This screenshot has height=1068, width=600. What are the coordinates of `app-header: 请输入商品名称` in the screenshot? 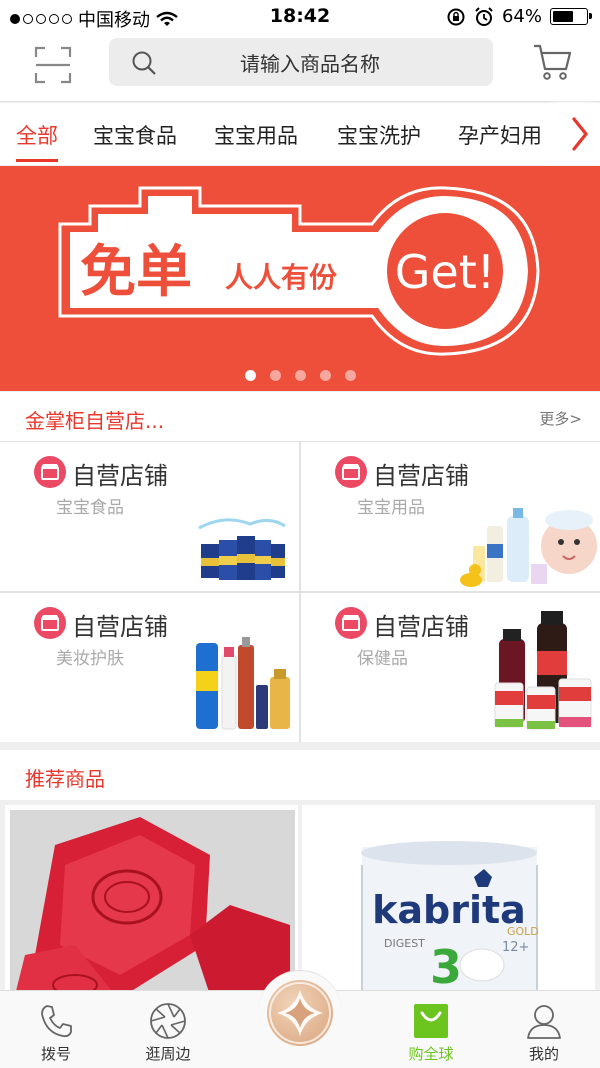 It's located at (300, 68).